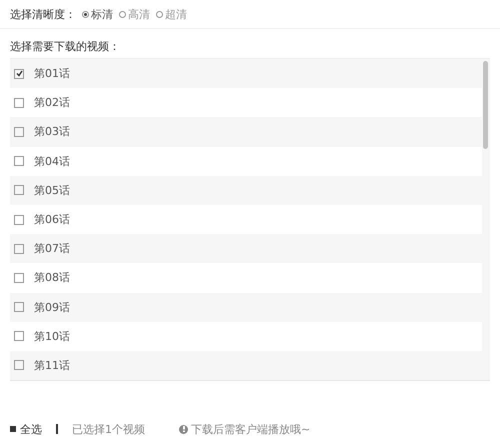 This screenshot has height=447, width=500. Describe the element at coordinates (43, 14) in the screenshot. I see `quality-label: 选择清晰度：` at that location.